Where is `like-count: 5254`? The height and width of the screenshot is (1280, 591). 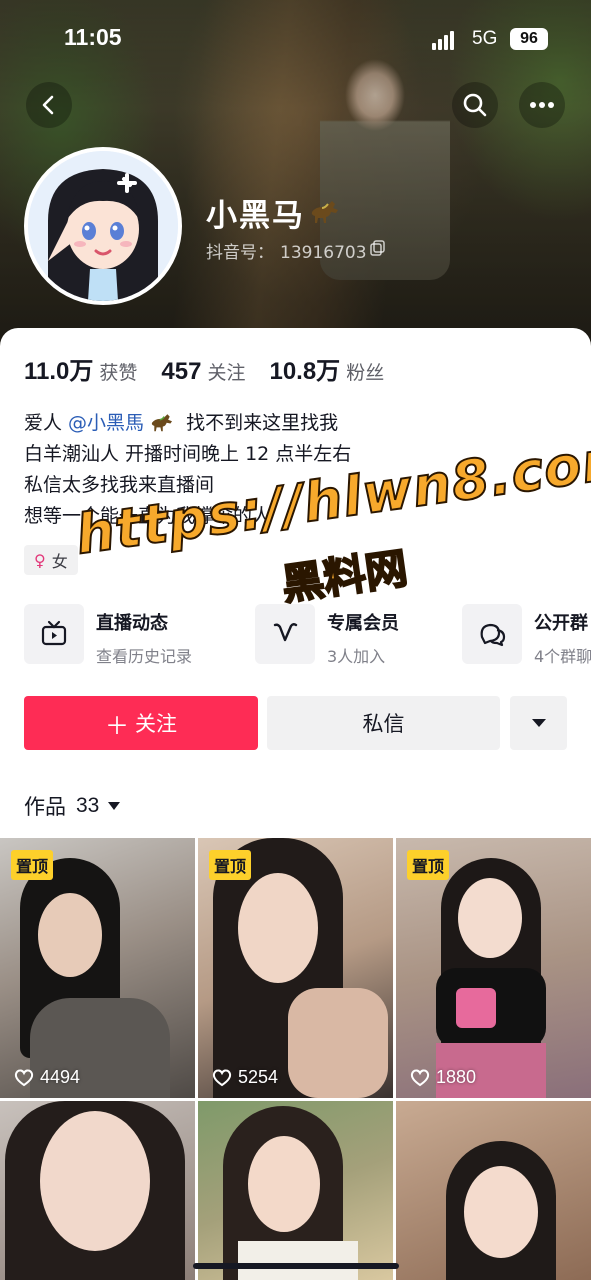 like-count: 5254 is located at coordinates (245, 1077).